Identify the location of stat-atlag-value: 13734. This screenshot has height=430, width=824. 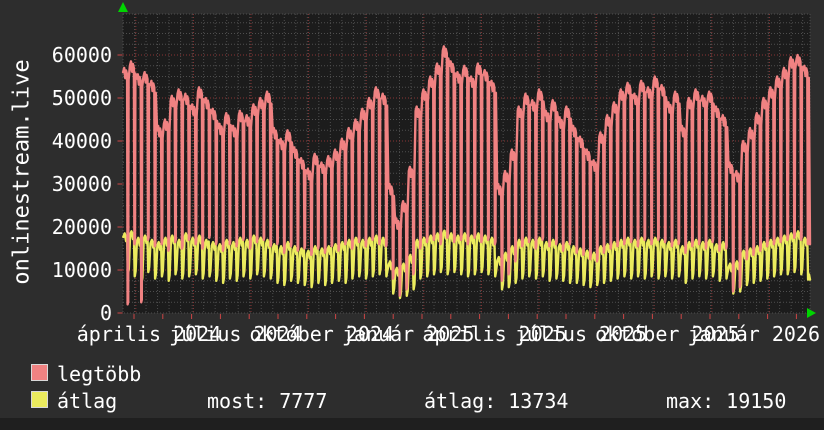
(538, 401).